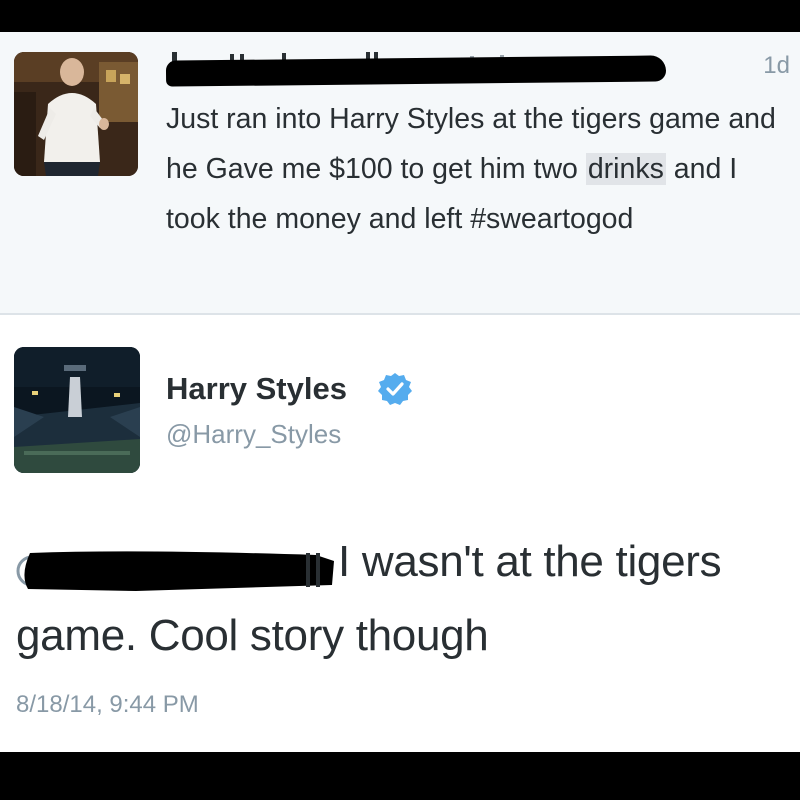 The image size is (800, 800). What do you see at coordinates (253, 434) in the screenshot?
I see `user-handle: @Harry_Styles` at bounding box center [253, 434].